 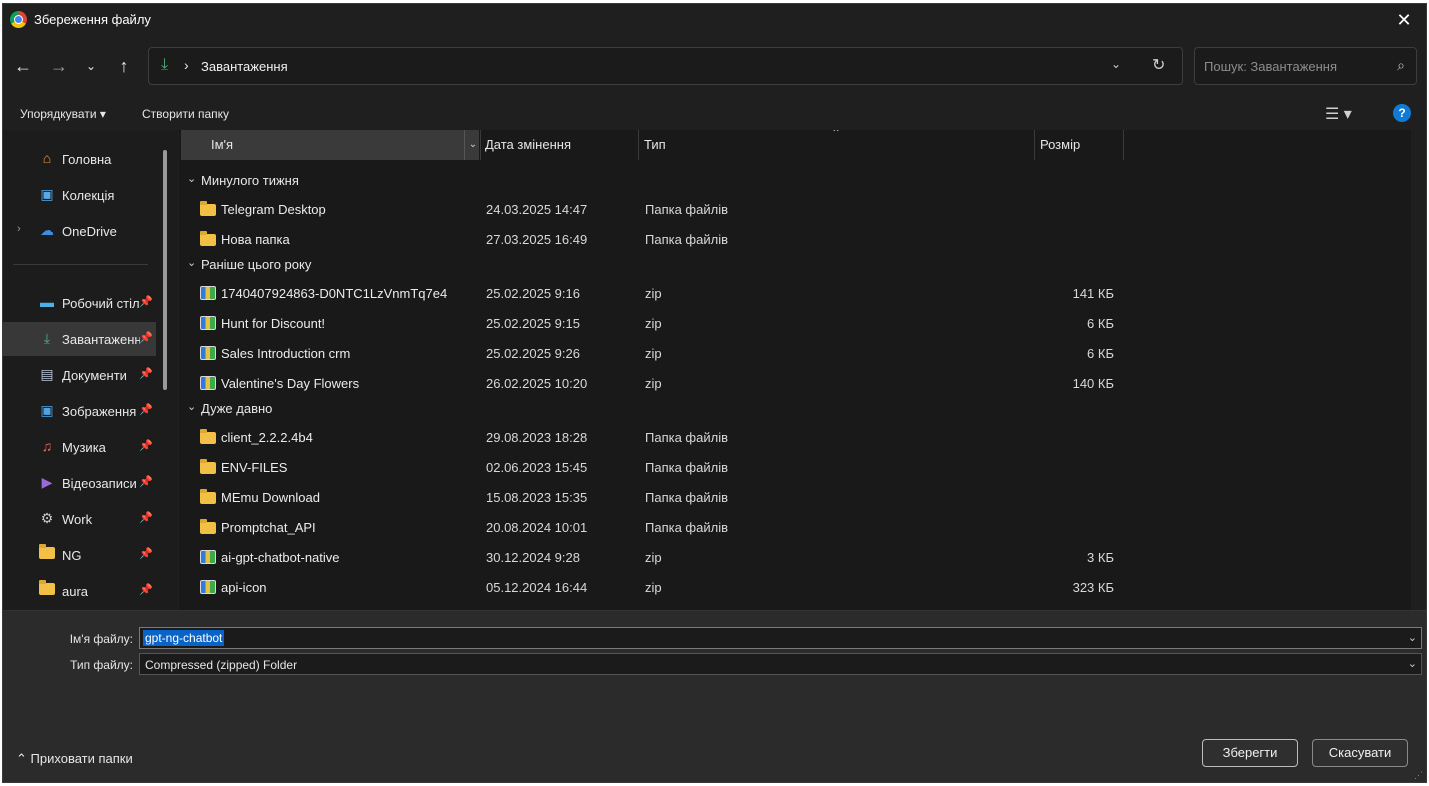 I want to click on sidebar-item-ng: NG 📌, so click(x=79, y=555).